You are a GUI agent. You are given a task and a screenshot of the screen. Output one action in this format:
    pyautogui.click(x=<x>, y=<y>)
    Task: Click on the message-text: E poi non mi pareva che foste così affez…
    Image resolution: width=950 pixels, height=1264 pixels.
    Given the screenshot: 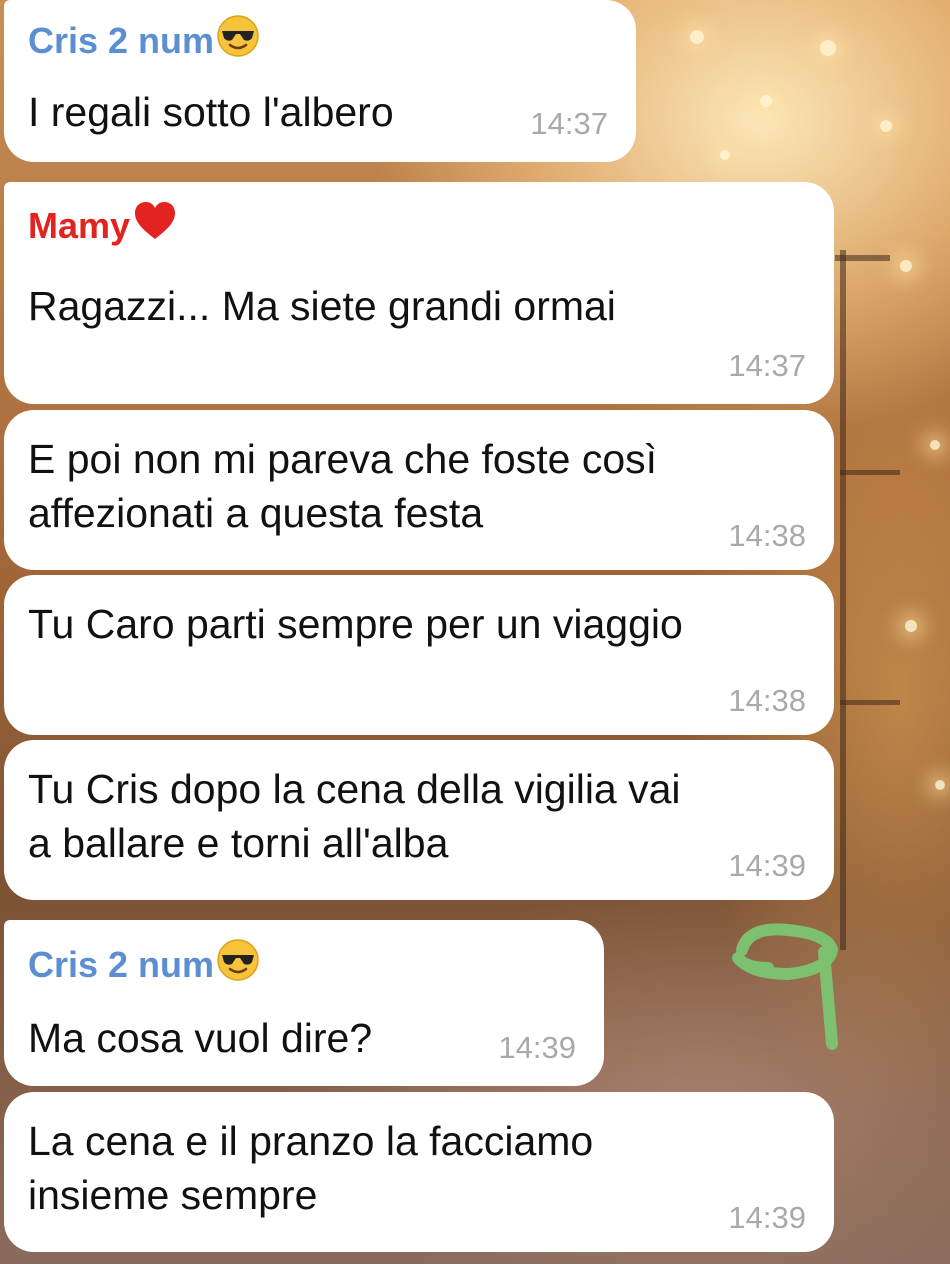 What is the action you would take?
    pyautogui.click(x=343, y=486)
    